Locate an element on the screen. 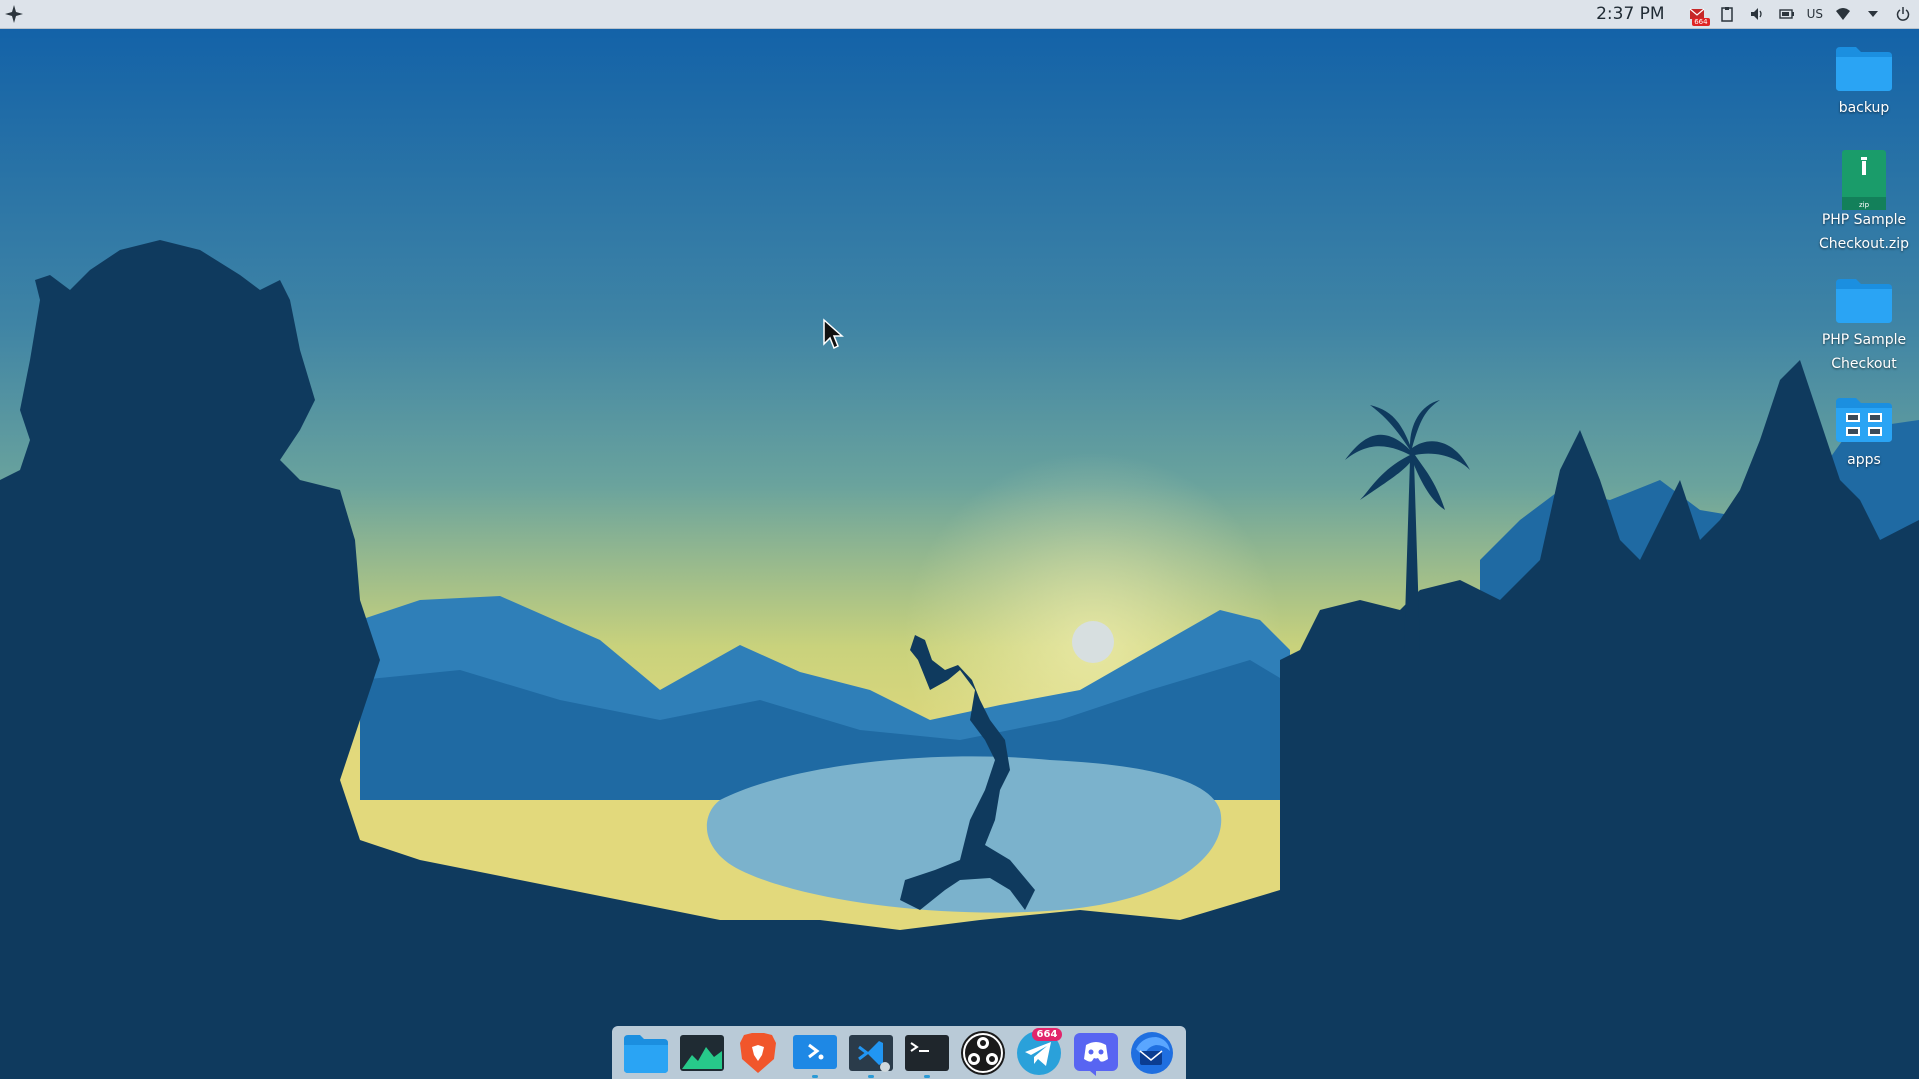 Image resolution: width=1919 pixels, height=1079 pixels. power-icon is located at coordinates (1903, 14).